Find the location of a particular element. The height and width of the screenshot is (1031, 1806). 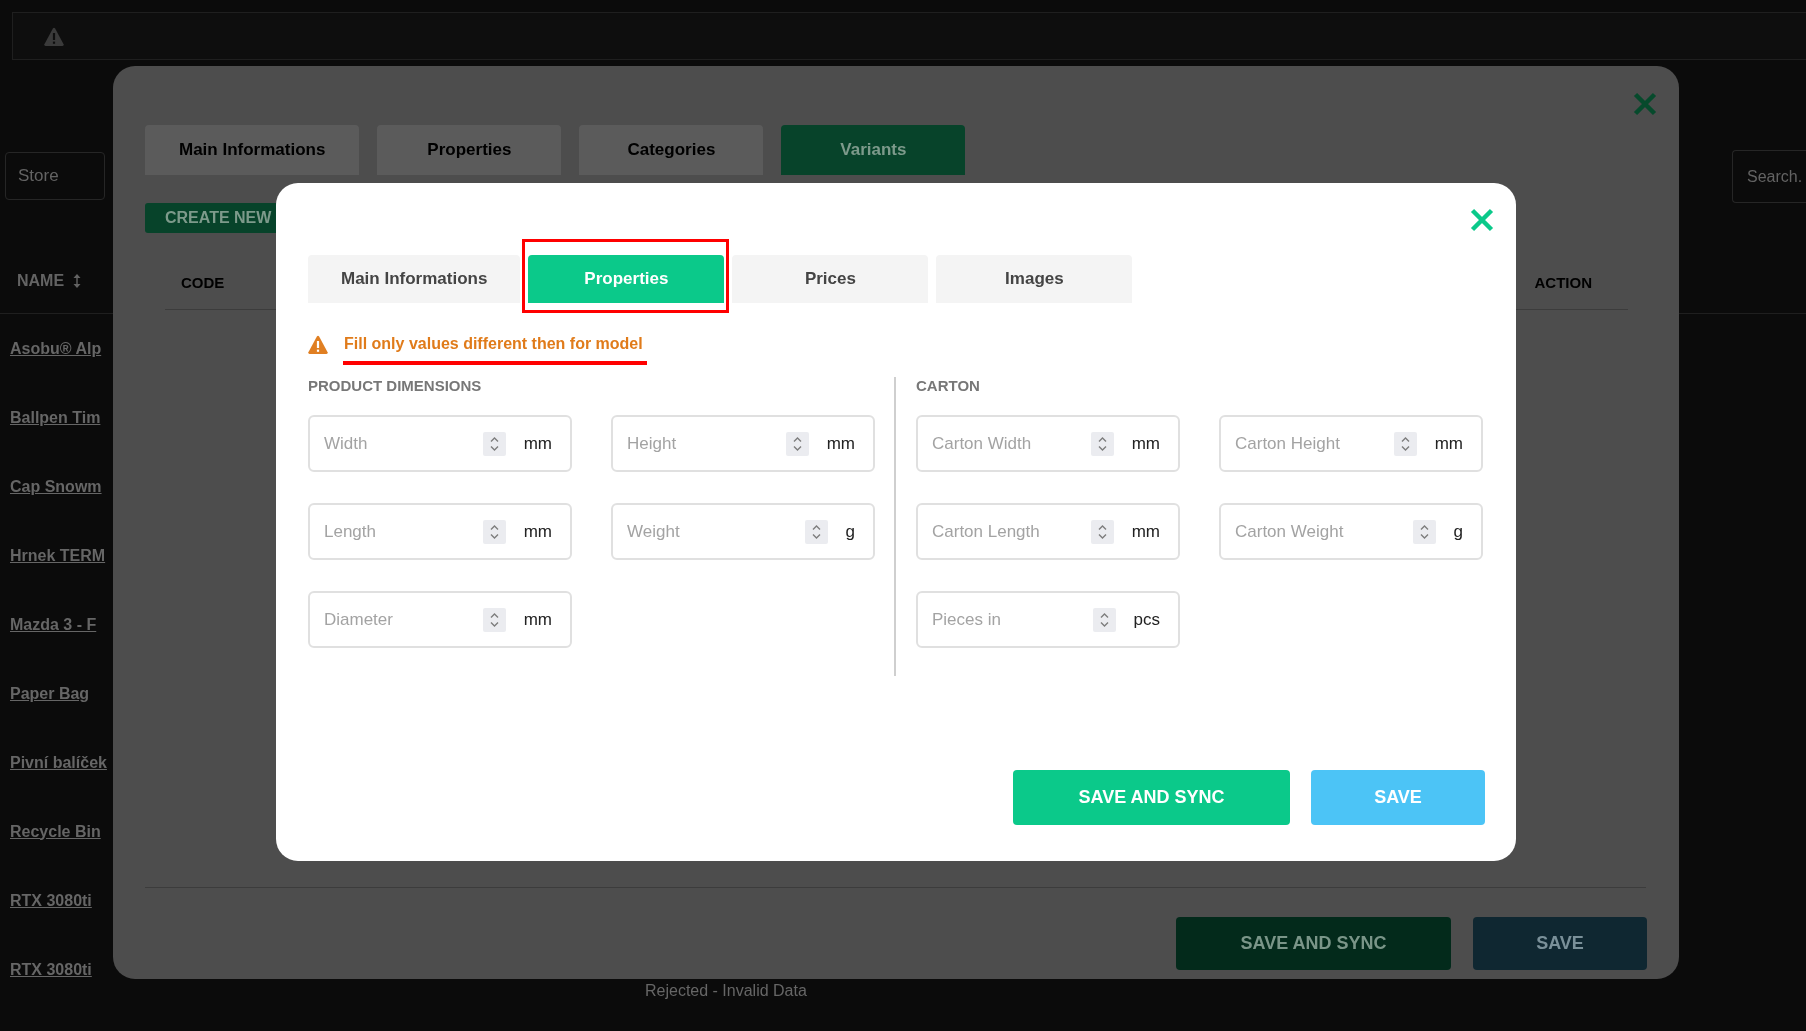

product-link: Ballpen Tim is located at coordinates (55, 417).